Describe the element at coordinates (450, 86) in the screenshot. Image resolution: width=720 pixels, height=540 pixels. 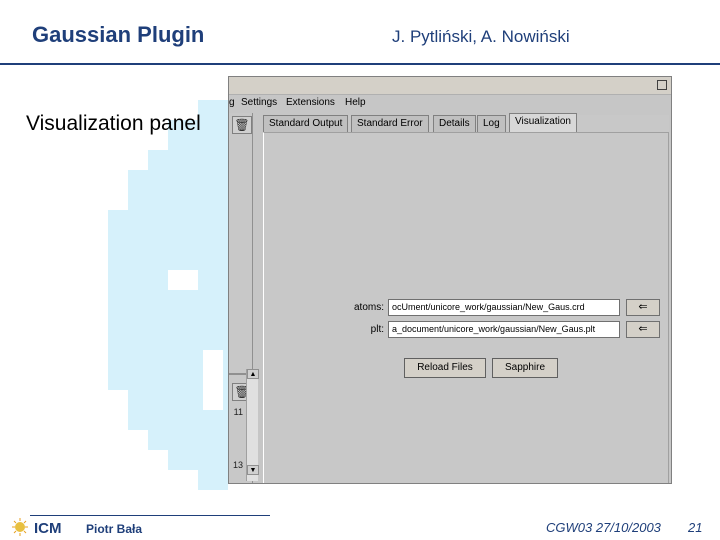
I see `window-titlebar` at that location.